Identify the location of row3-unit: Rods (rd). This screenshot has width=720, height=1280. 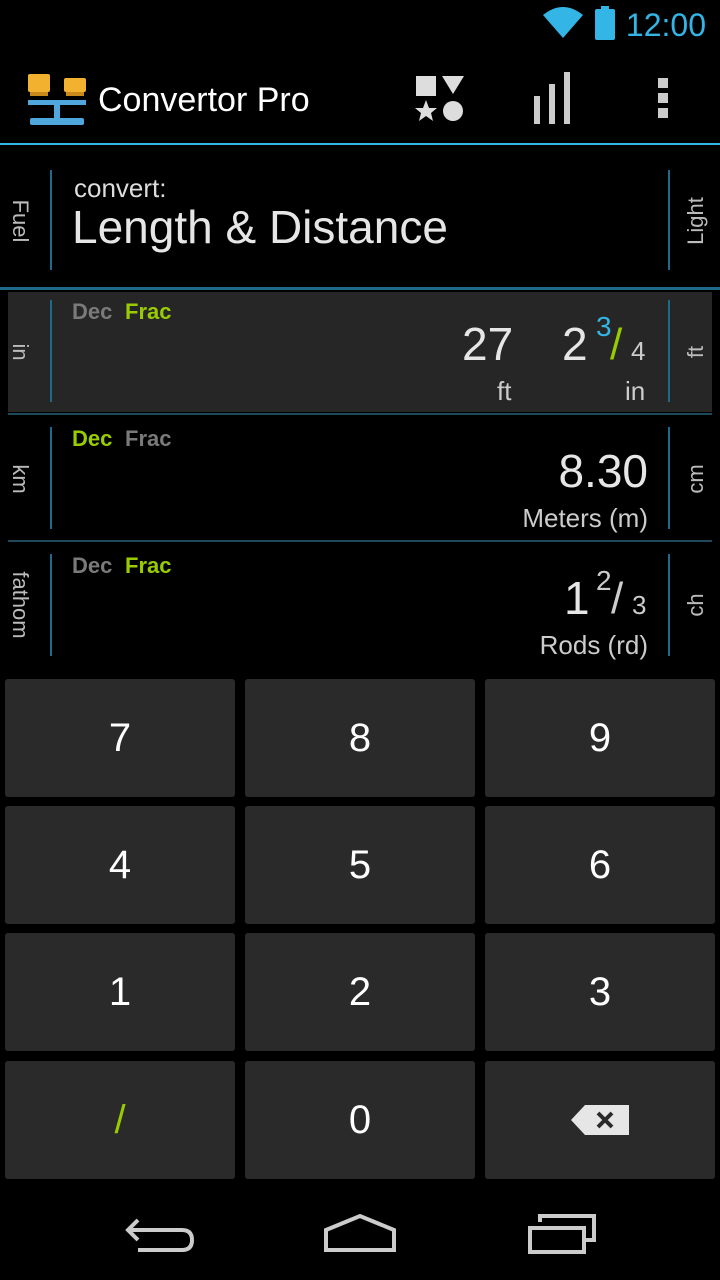
(593, 645).